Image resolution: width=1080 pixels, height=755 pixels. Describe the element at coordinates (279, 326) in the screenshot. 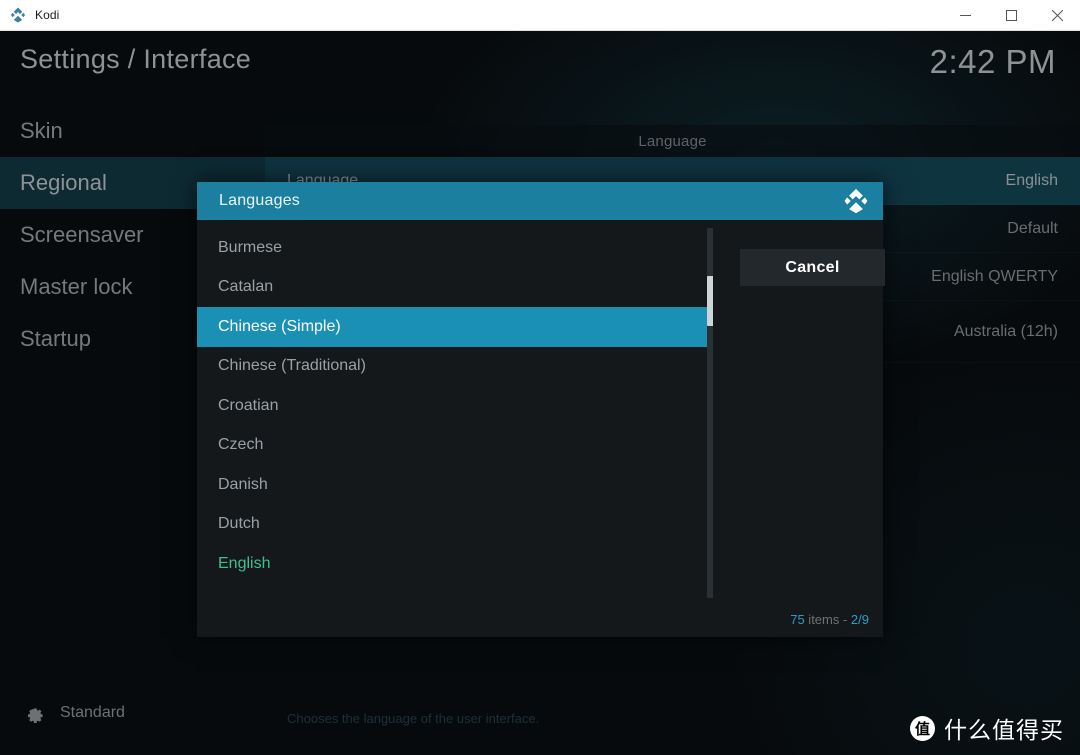

I see `list-item-label: Chinese (Simple)` at that location.